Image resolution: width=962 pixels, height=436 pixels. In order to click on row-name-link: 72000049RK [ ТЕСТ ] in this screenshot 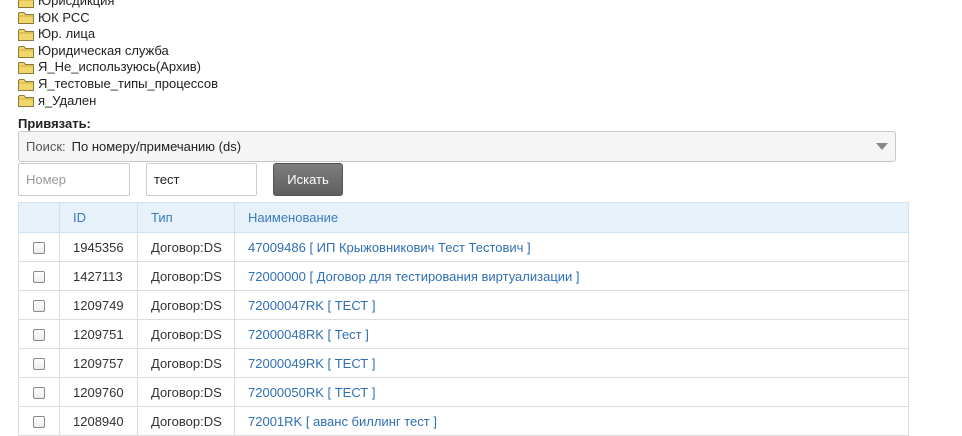, I will do `click(311, 363)`.